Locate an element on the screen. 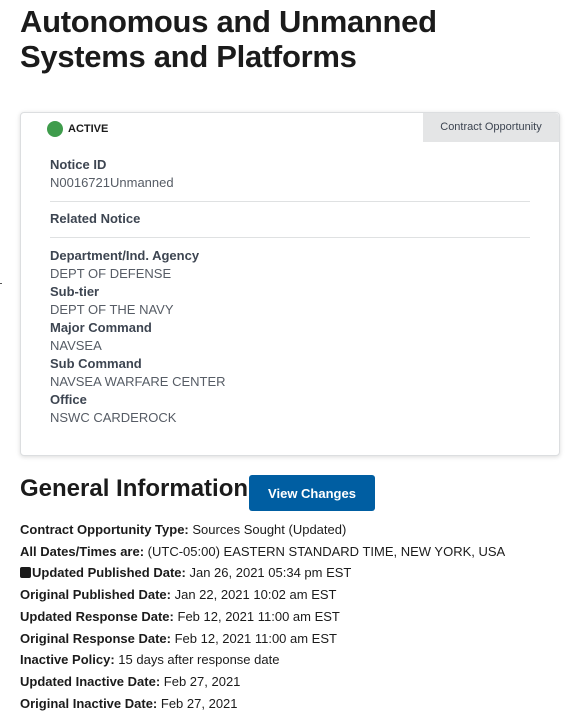  office-value: NSWC CARDEROCK is located at coordinates (113, 417).